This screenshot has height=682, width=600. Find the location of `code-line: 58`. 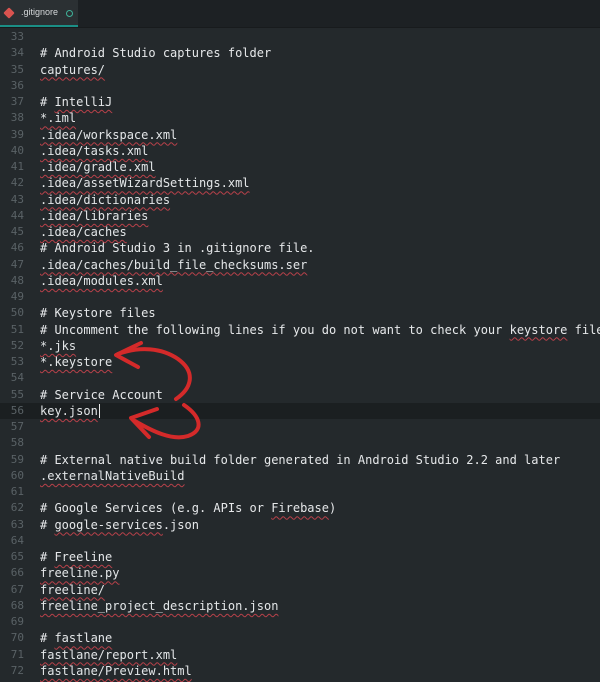

code-line: 58 is located at coordinates (300, 443).